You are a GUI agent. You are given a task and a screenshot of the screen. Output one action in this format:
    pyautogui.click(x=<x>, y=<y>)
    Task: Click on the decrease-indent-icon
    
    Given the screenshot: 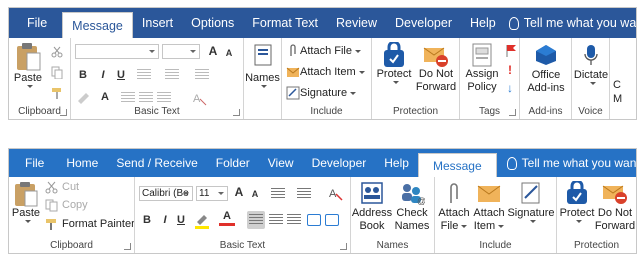 What is the action you would take?
    pyautogui.click(x=314, y=220)
    